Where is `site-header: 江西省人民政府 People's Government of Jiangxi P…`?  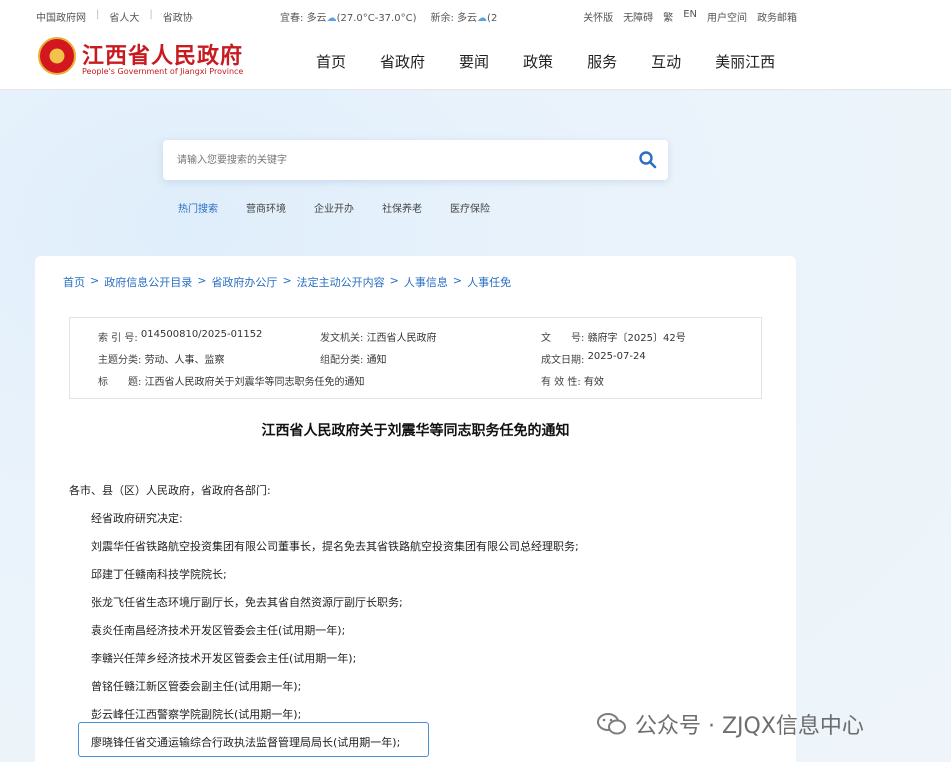
site-header: 江西省人民政府 People's Government of Jiangxi P… is located at coordinates (475, 60).